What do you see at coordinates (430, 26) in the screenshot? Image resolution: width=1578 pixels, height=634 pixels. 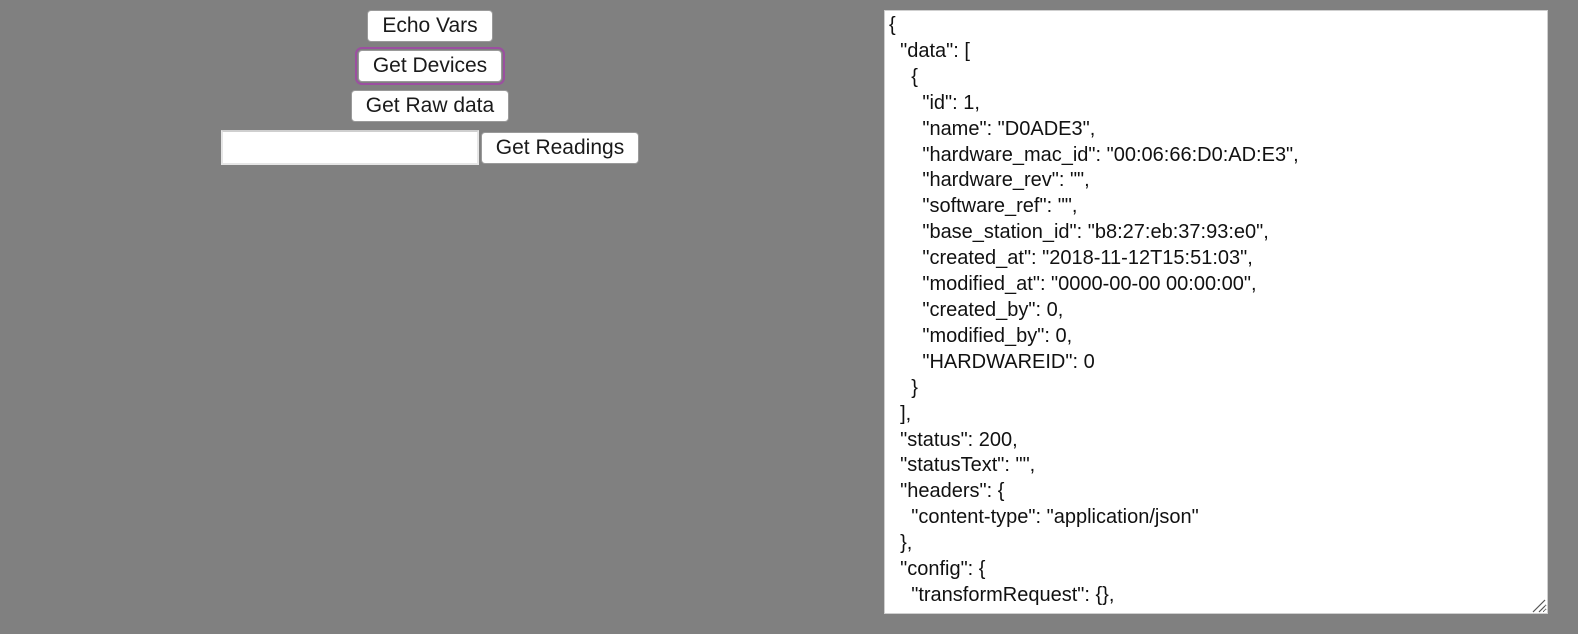 I see `echo-vars-button: Echo Vars` at bounding box center [430, 26].